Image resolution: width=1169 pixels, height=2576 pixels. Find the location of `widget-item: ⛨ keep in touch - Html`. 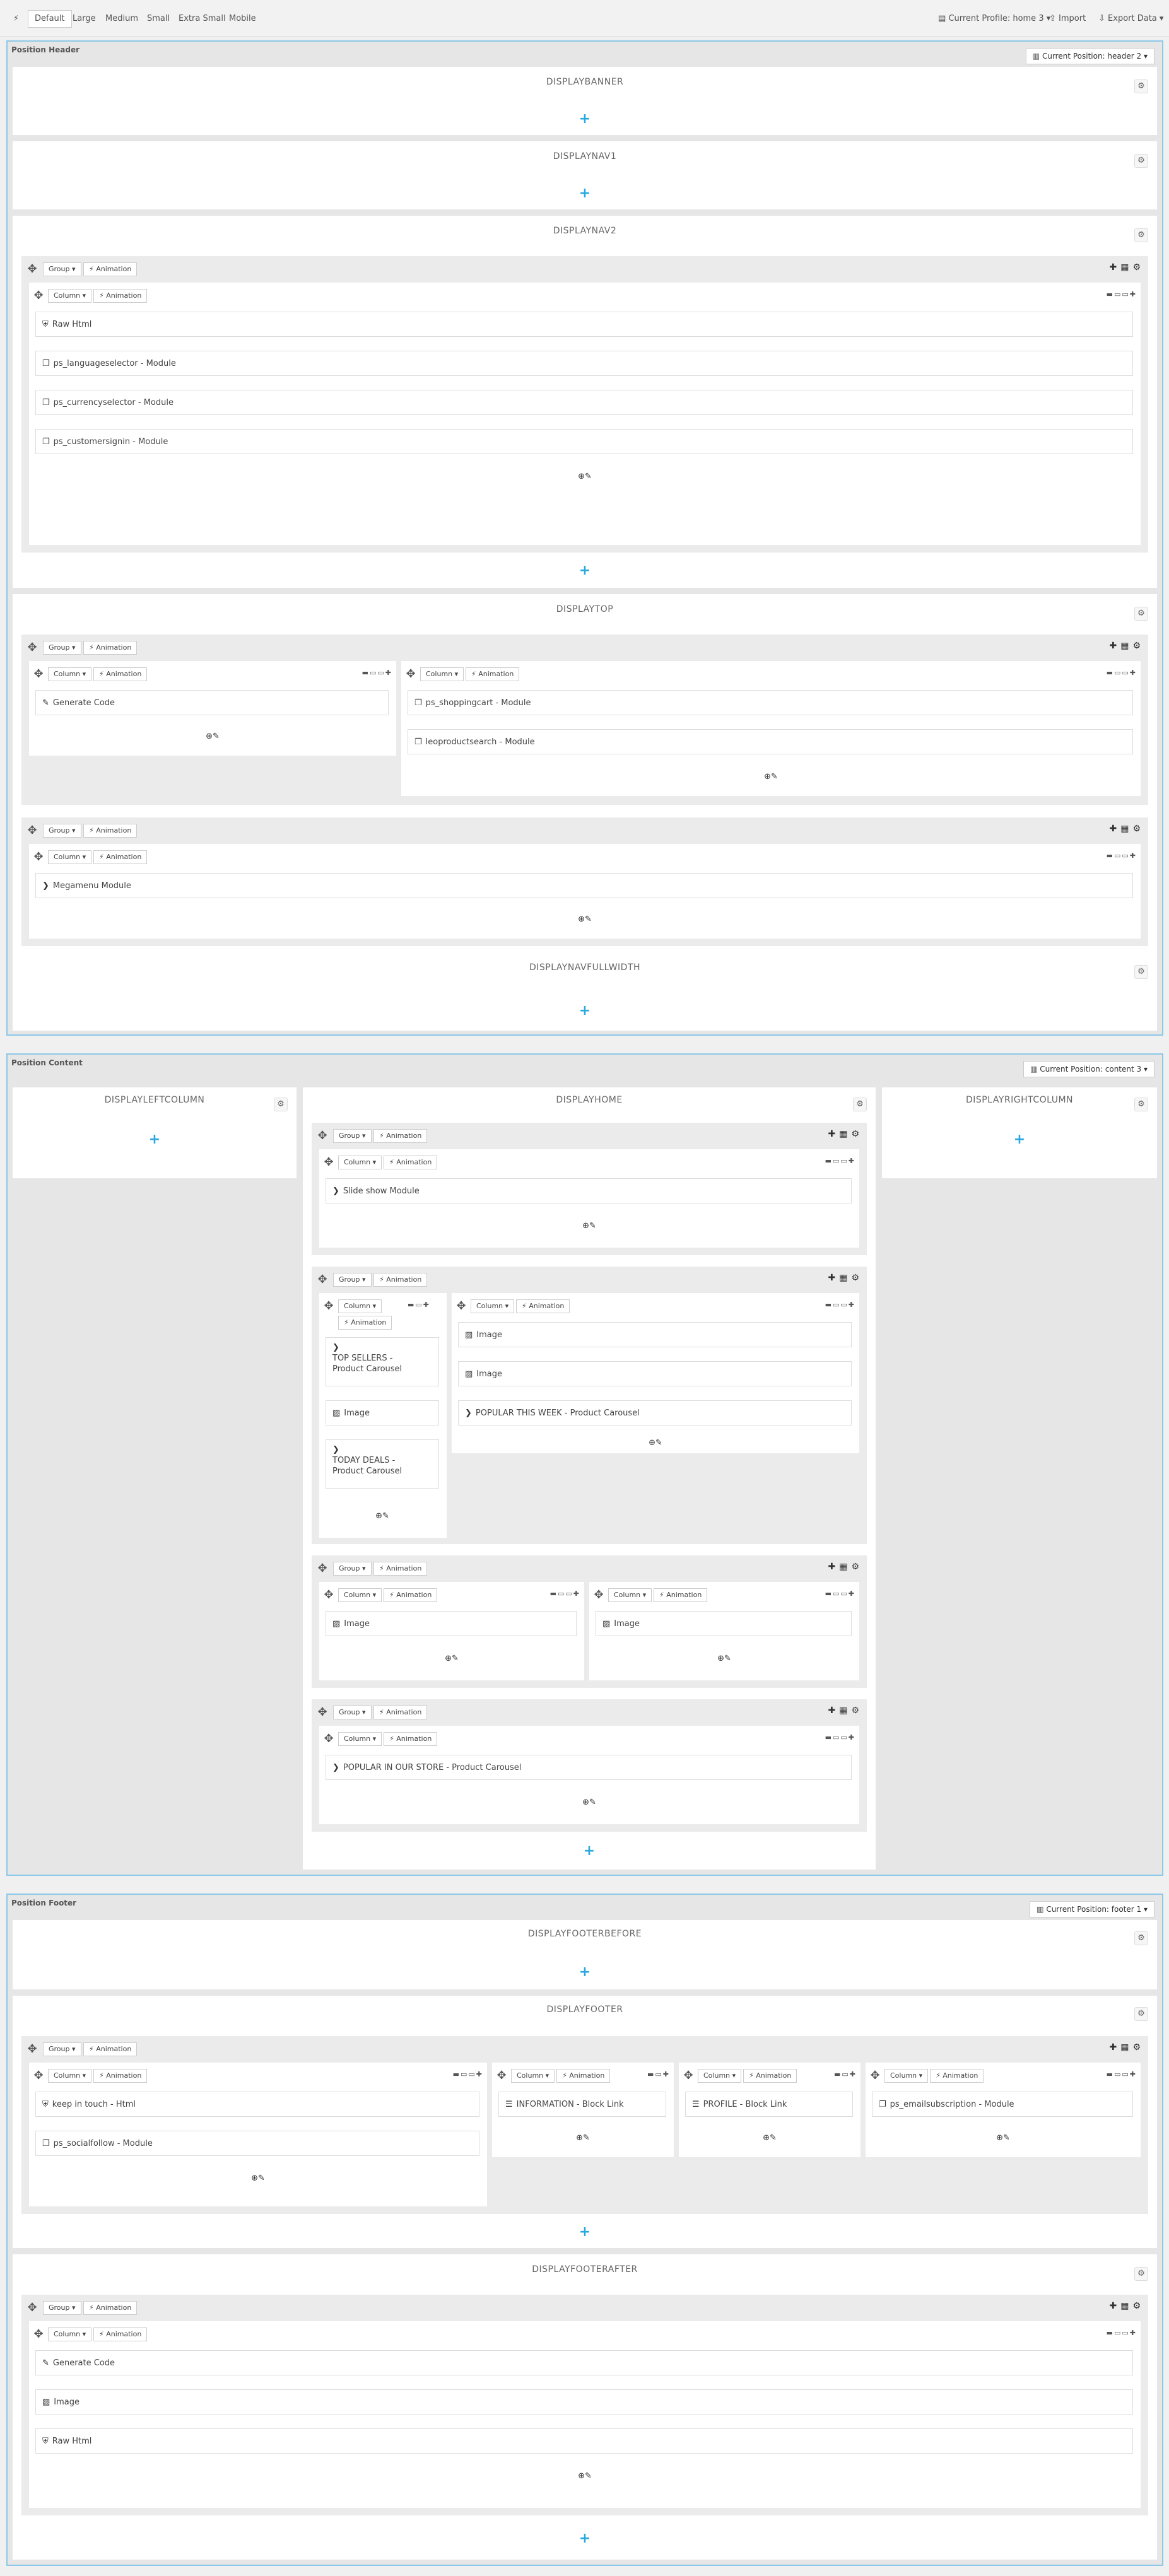

widget-item: ⛨ keep in touch - Html is located at coordinates (257, 2104).